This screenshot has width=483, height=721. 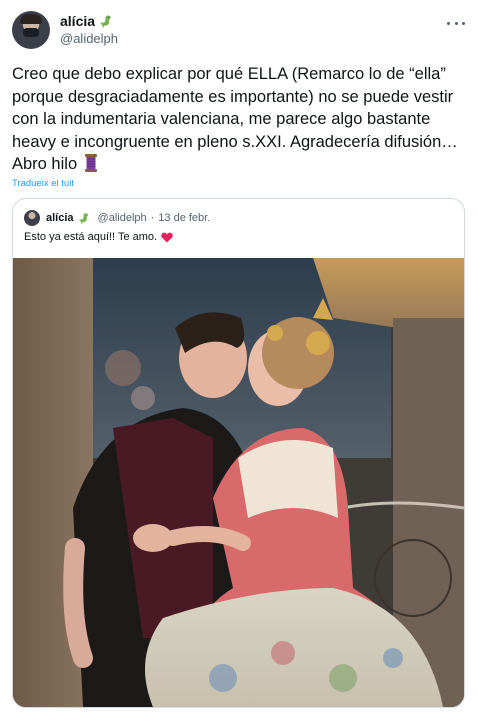 I want to click on translate-link: Tradueix el tuit, so click(x=43, y=183).